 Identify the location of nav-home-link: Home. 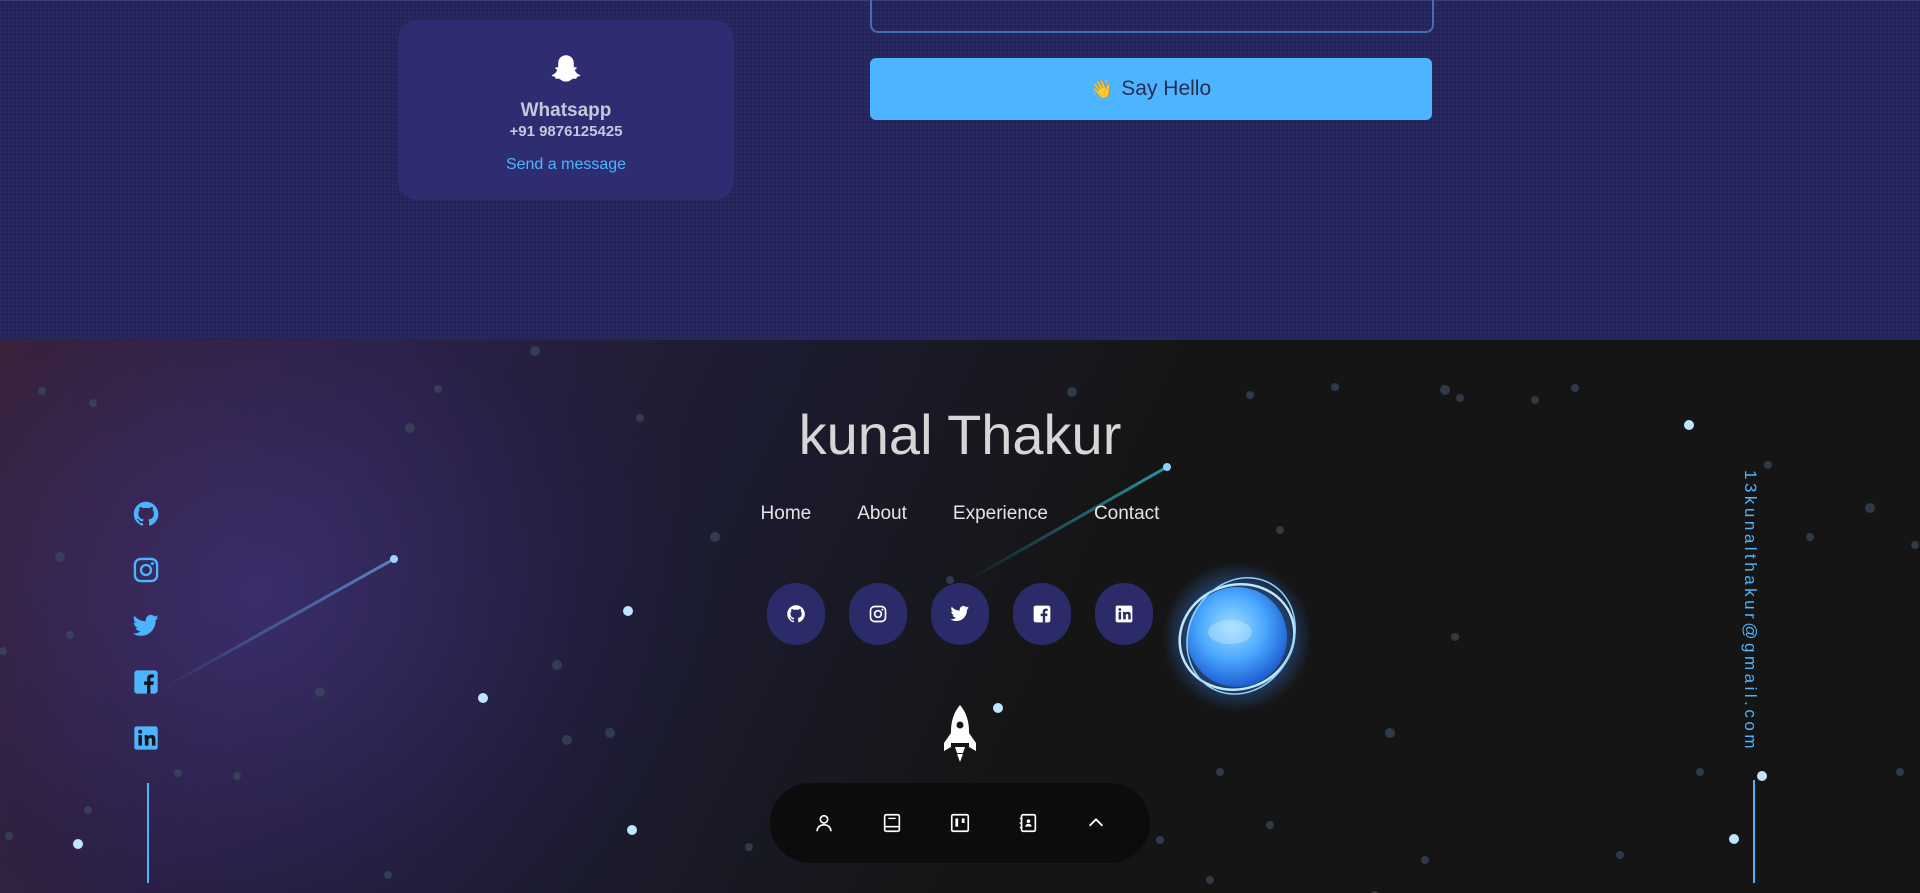
(786, 514).